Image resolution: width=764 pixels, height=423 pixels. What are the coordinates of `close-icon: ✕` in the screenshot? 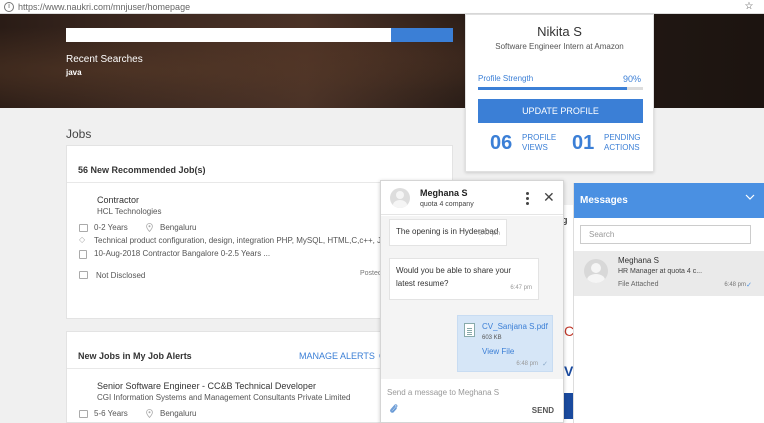 It's located at (549, 197).